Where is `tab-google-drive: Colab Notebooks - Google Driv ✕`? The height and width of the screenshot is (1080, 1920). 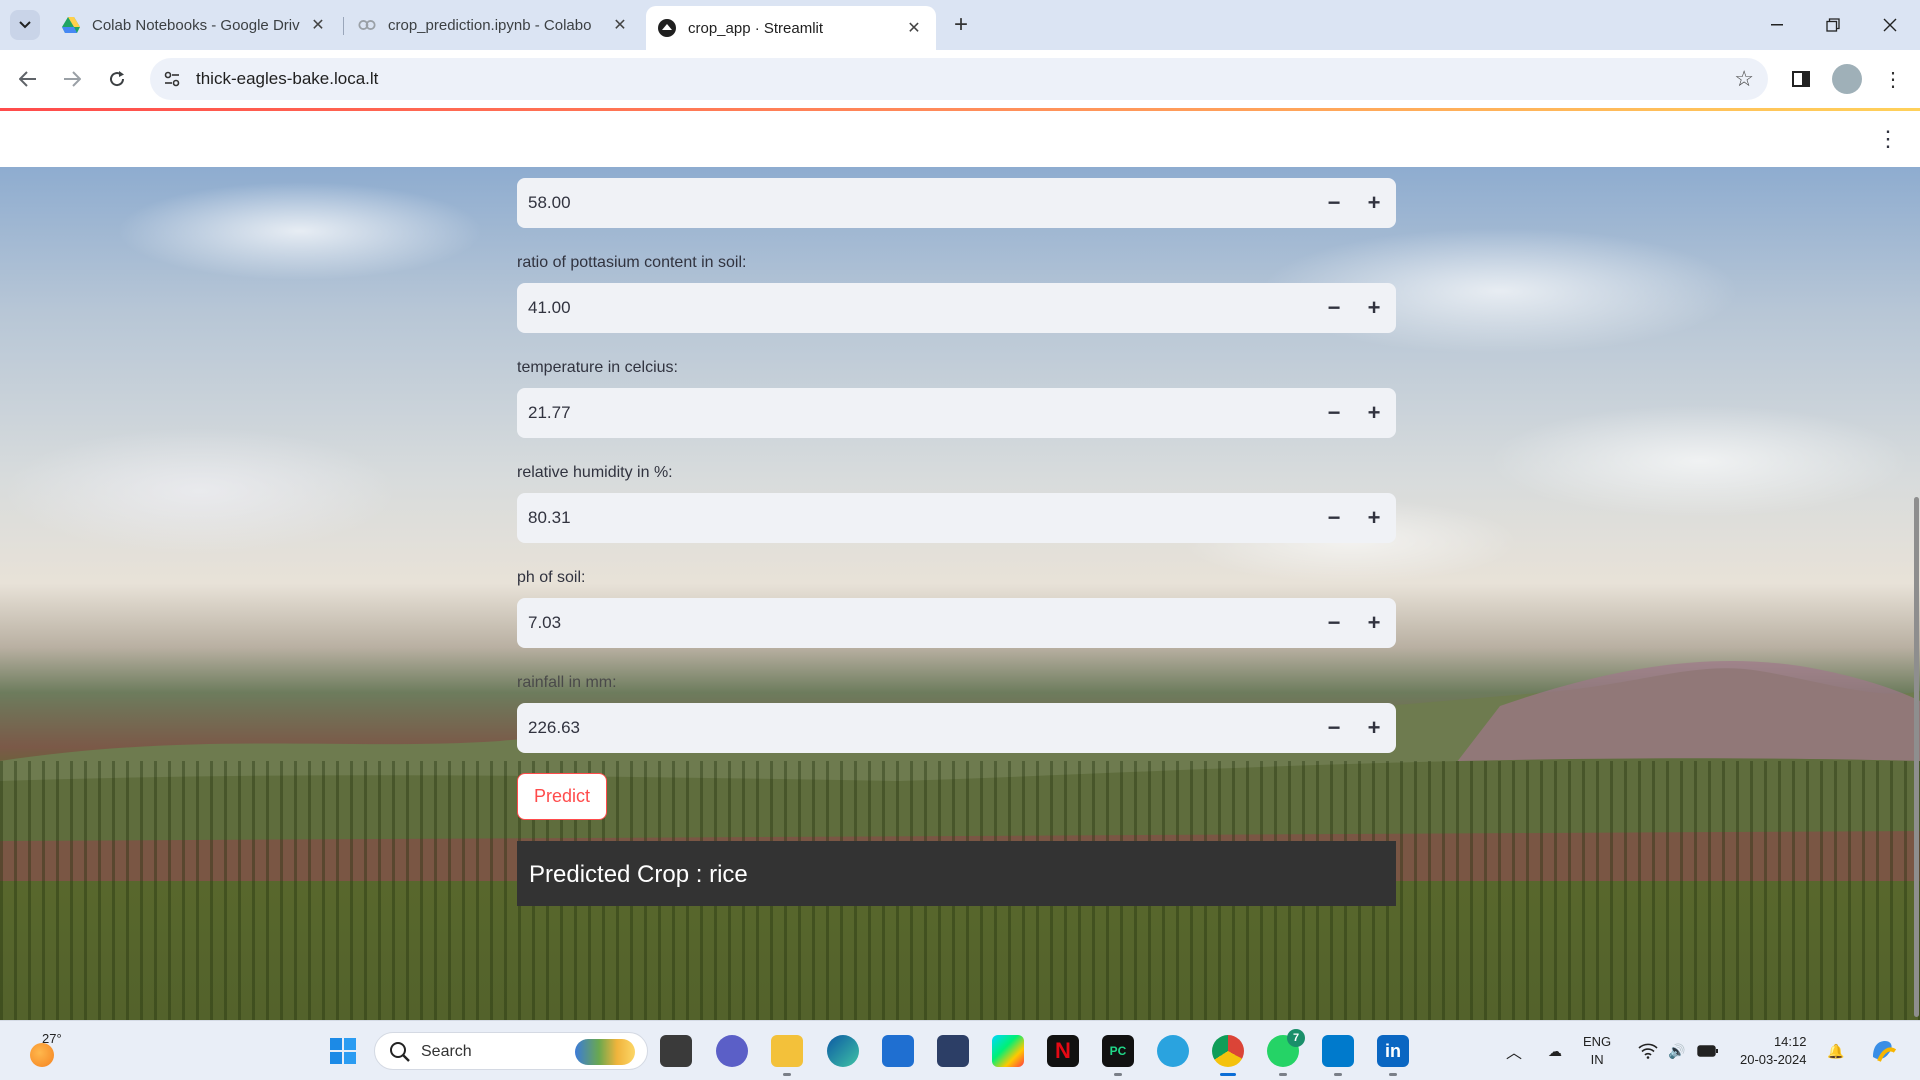 tab-google-drive: Colab Notebooks - Google Driv ✕ is located at coordinates (195, 25).